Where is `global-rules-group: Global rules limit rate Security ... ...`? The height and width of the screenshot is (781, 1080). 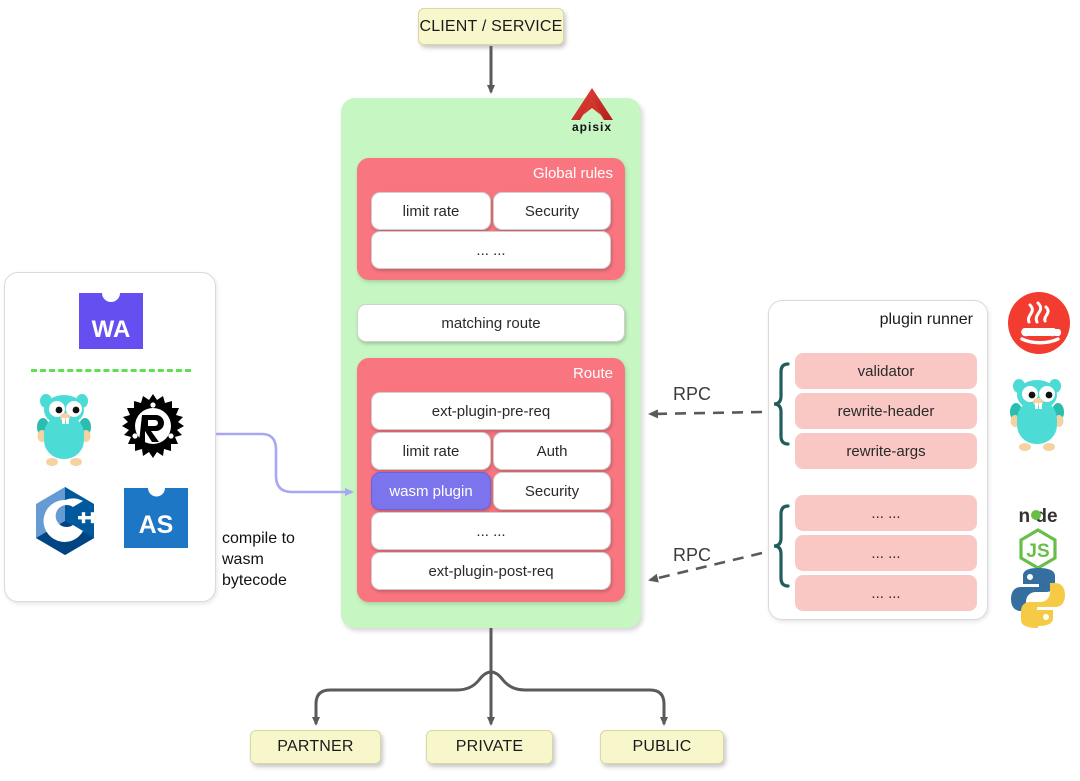 global-rules-group: Global rules limit rate Security ... ... is located at coordinates (491, 219).